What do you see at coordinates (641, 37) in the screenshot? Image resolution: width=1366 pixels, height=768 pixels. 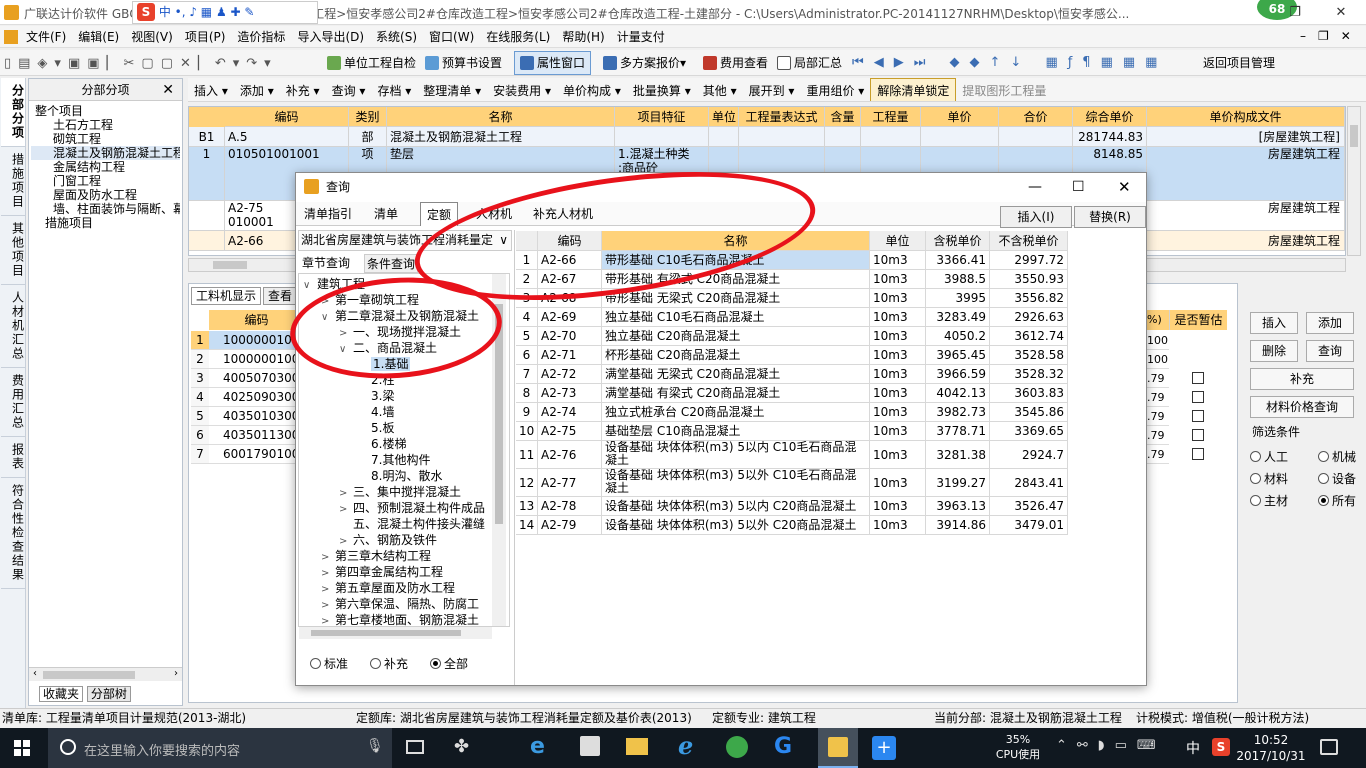 I see `menu-item: 计量支付` at bounding box center [641, 37].